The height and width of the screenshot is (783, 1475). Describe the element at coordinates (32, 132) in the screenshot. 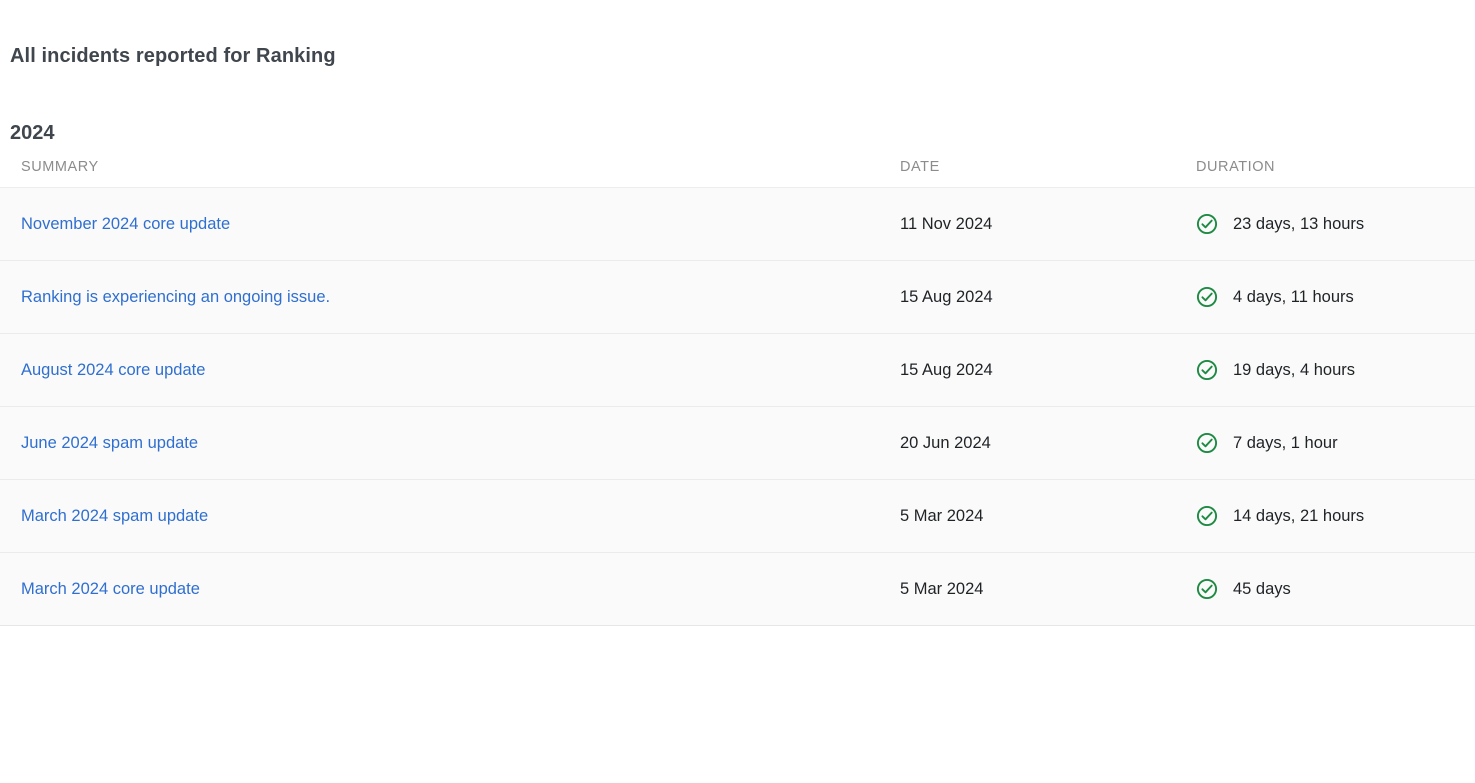

I see `year-heading: 2024` at that location.